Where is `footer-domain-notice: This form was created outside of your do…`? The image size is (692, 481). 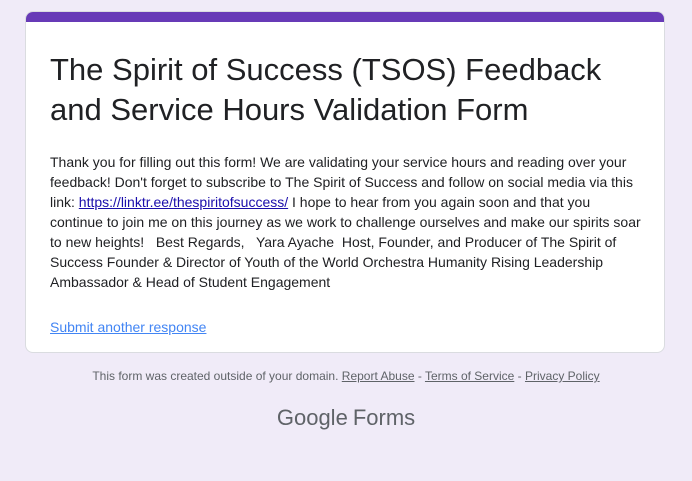
footer-domain-notice: This form was created outside of your do… is located at coordinates (215, 376).